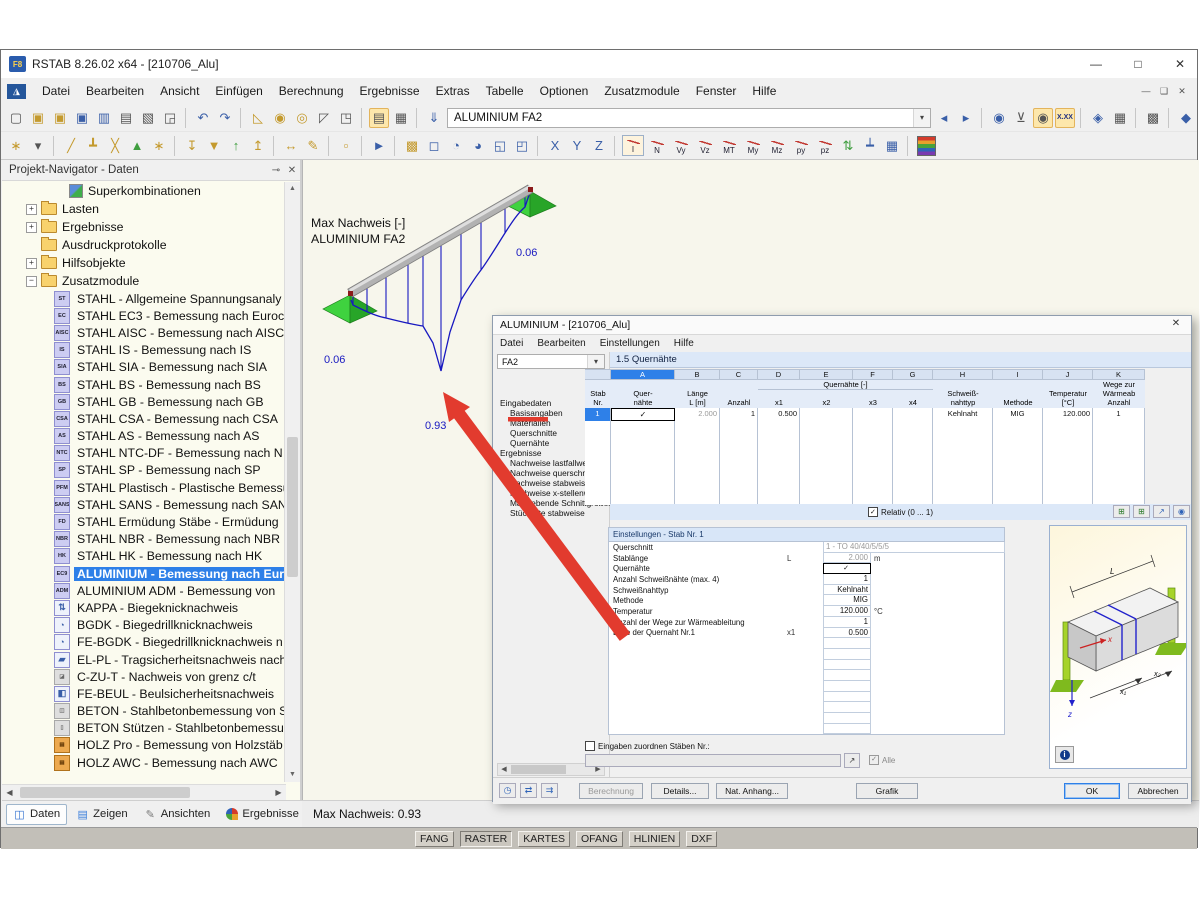 This screenshot has height=900, width=1200. What do you see at coordinates (258, 146) in the screenshot?
I see `generate-loads-icon: ↥` at bounding box center [258, 146].